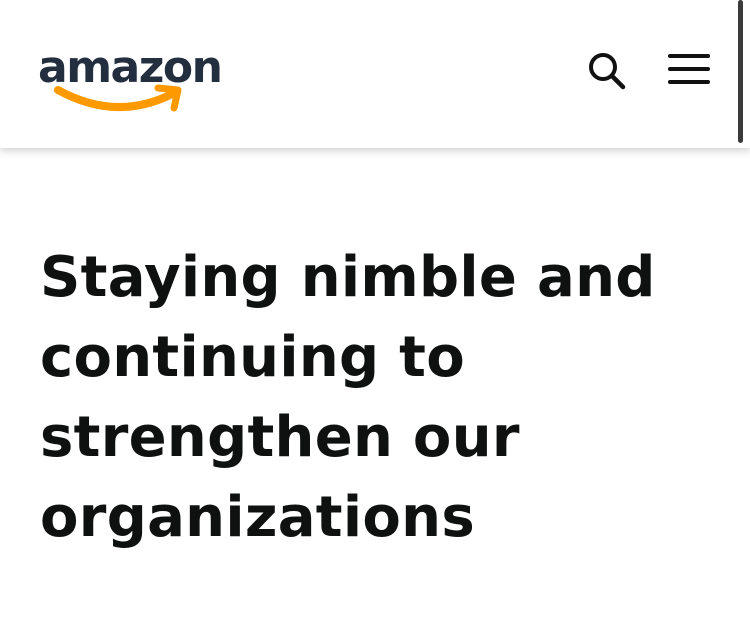  Describe the element at coordinates (740, 71) in the screenshot. I see `scrollbar` at that location.